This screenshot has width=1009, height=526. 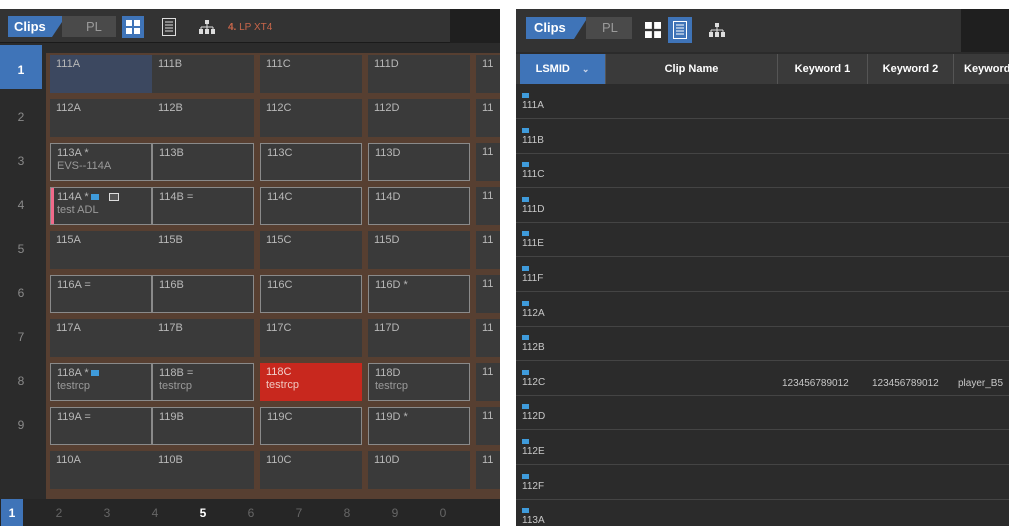 I want to click on clip-cell: 116C, so click(x=311, y=294).